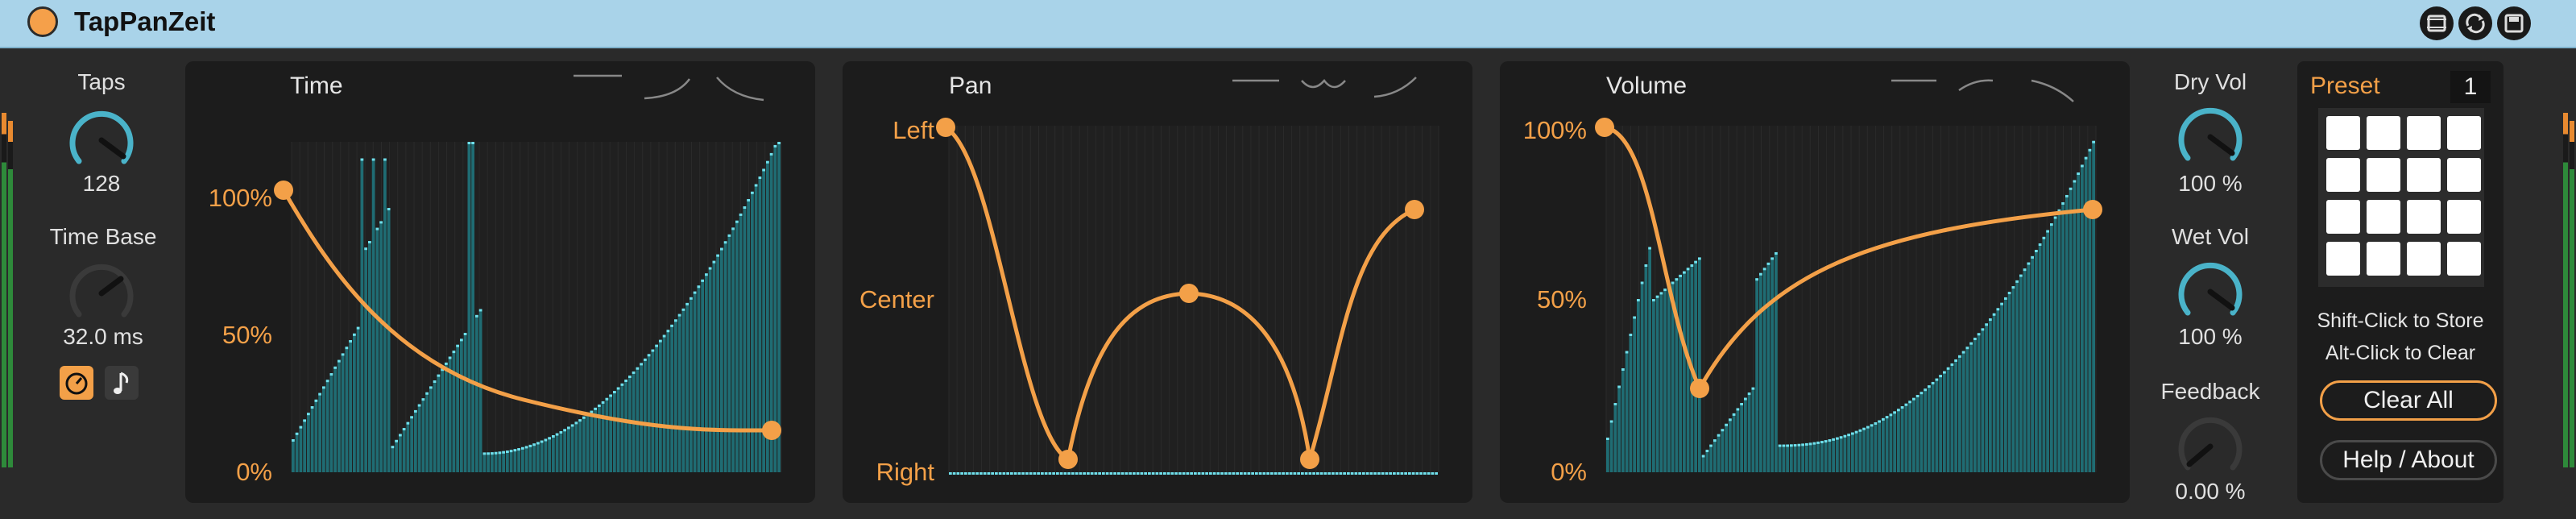  What do you see at coordinates (42, 21) in the screenshot?
I see `device-power-button` at bounding box center [42, 21].